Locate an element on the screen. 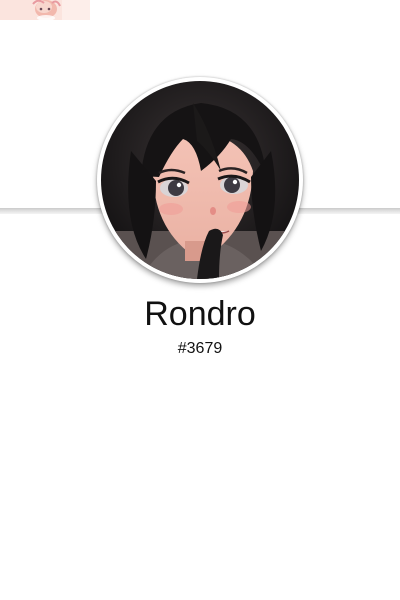 This screenshot has height=600, width=400. banner-thumbnail-image is located at coordinates (45, 10).